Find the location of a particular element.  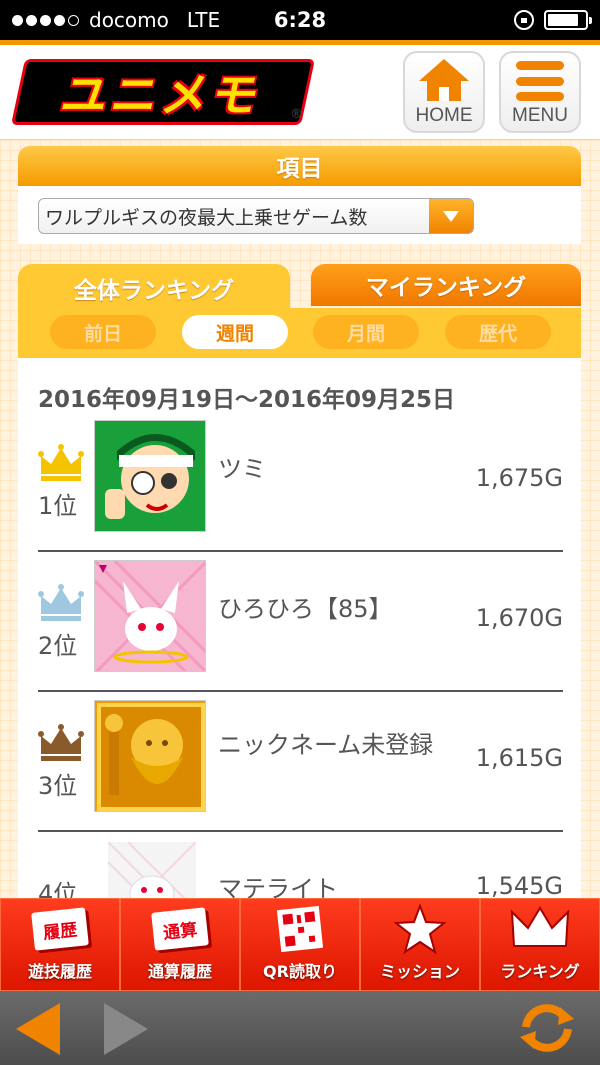

home-button-label: HOME is located at coordinates (444, 115).